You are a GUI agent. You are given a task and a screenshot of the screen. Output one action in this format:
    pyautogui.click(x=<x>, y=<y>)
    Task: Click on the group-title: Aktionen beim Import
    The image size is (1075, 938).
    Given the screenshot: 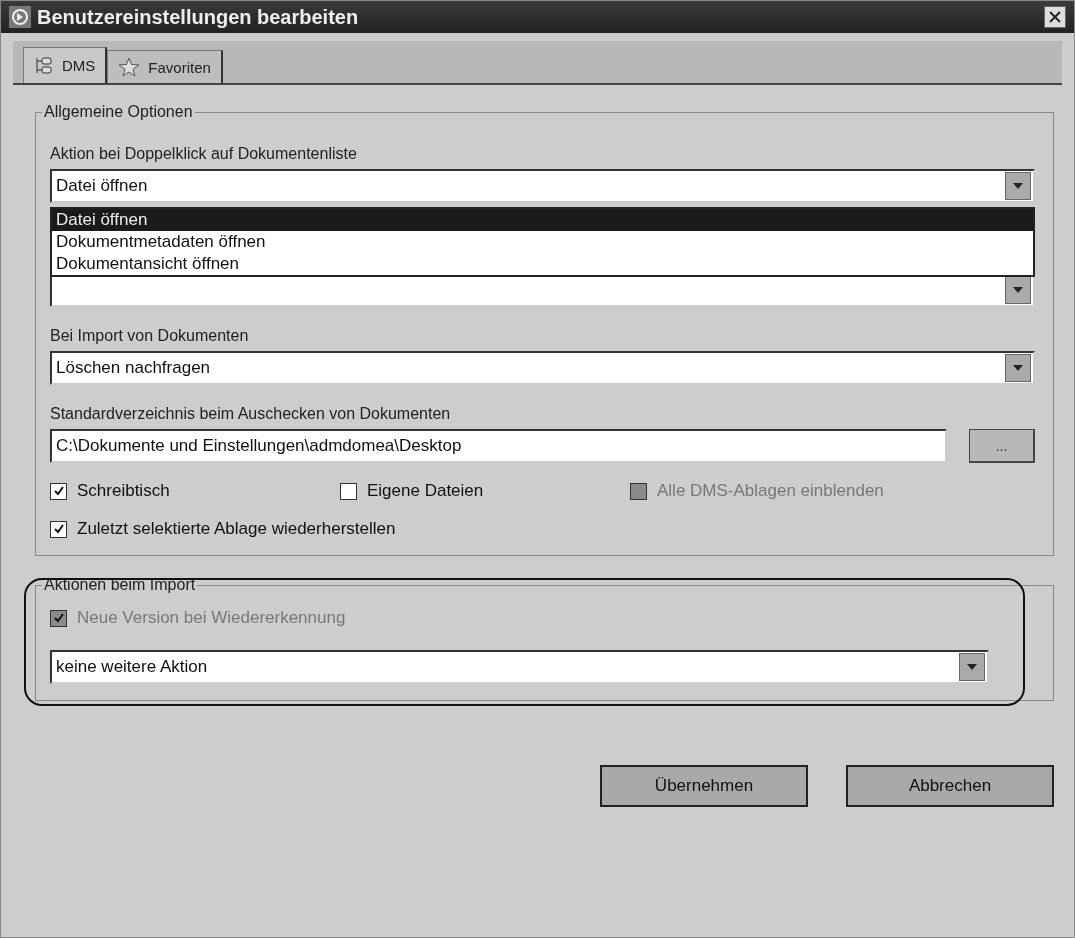 What is the action you would take?
    pyautogui.click(x=120, y=585)
    